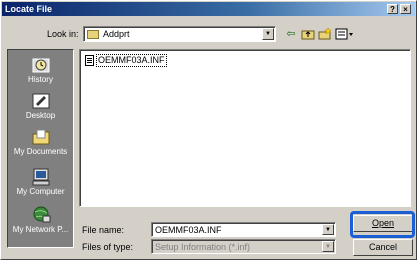 The image size is (417, 260). I want to click on place-label: My Computer, so click(40, 191).